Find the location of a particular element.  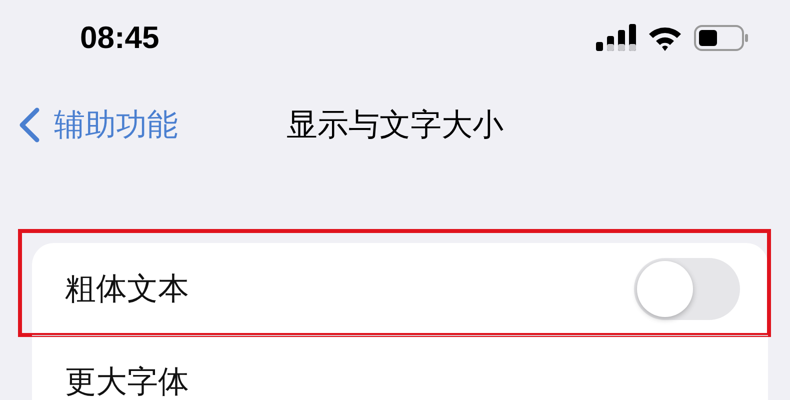

setting-label: 粗体文本 is located at coordinates (127, 289).